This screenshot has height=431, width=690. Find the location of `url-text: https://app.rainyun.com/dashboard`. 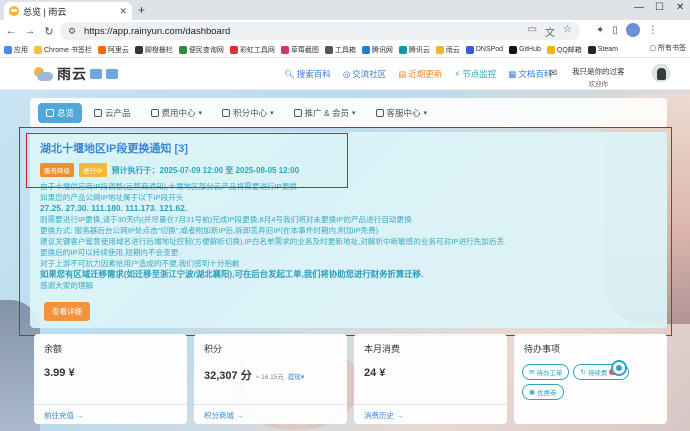

url-text: https://app.rainyun.com/dashboard is located at coordinates (157, 31).